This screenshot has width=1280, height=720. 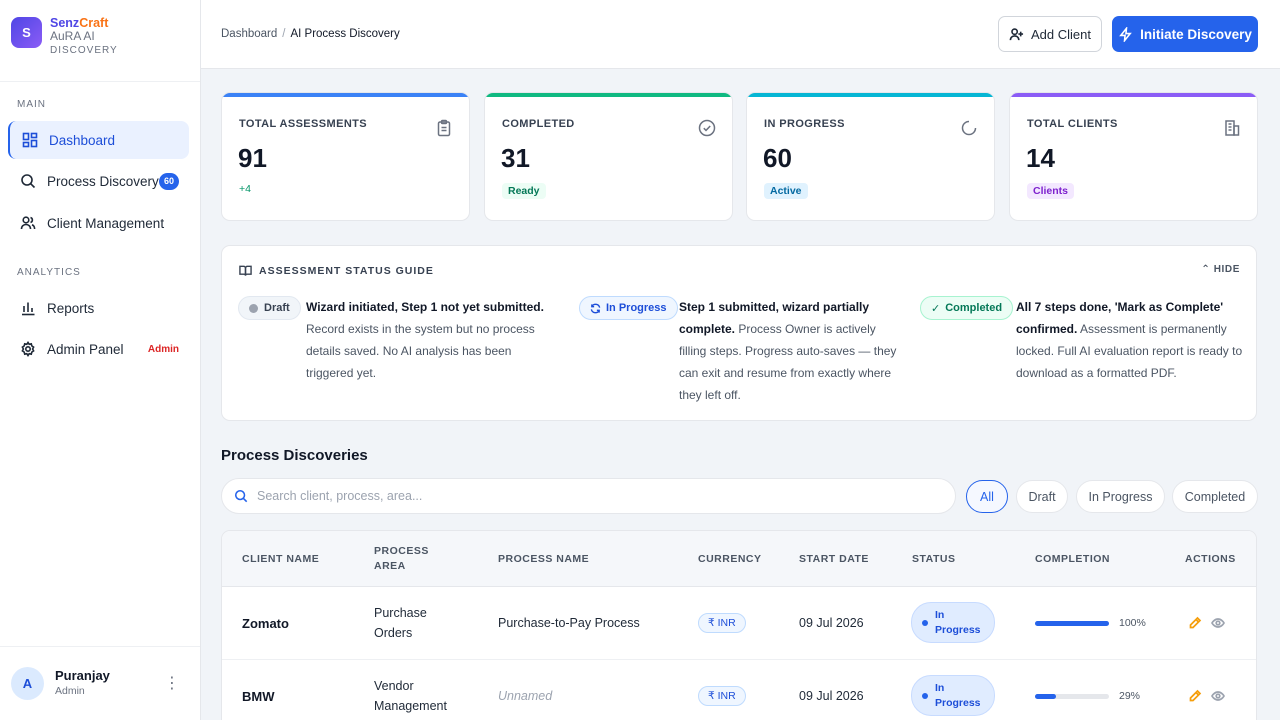 I want to click on search-bar, so click(x=588, y=496).